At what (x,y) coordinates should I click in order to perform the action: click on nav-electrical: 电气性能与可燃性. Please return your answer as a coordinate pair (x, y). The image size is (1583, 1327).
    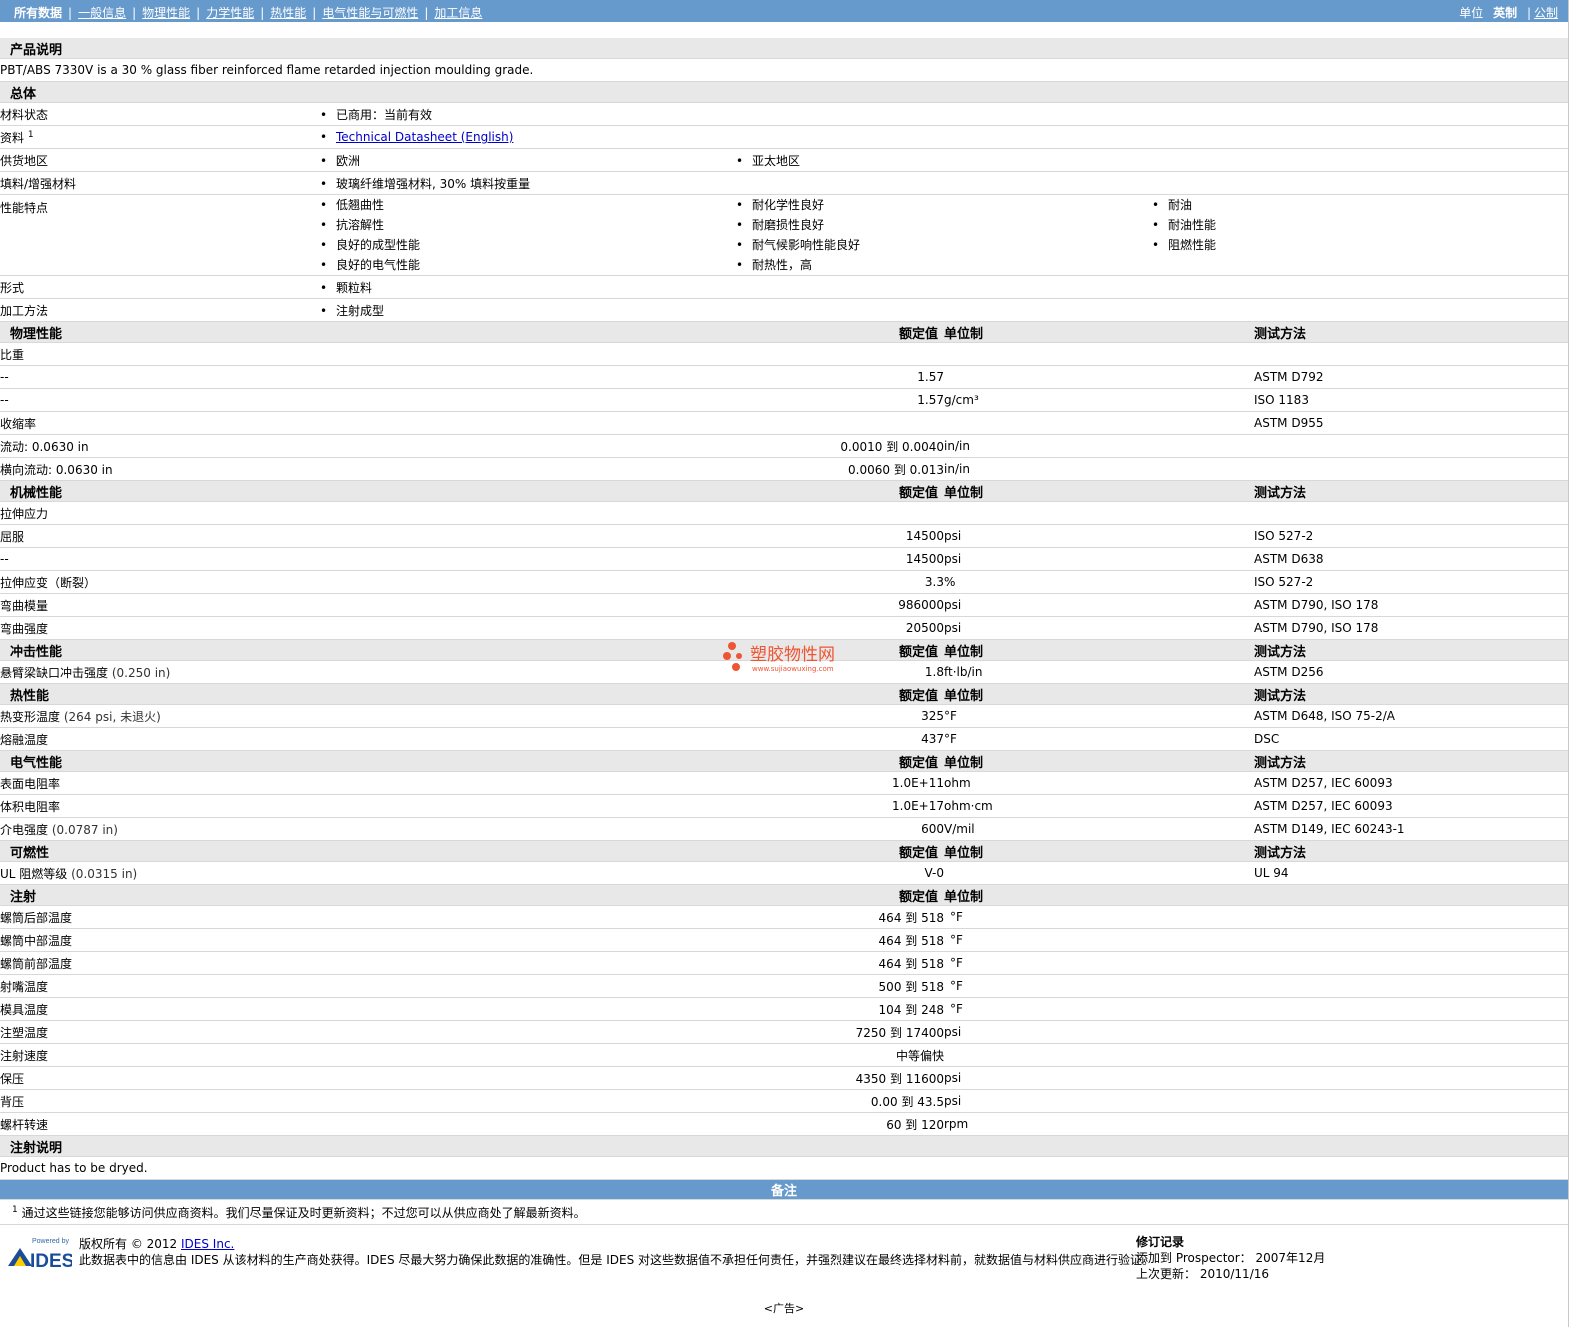
    Looking at the image, I should click on (370, 13).